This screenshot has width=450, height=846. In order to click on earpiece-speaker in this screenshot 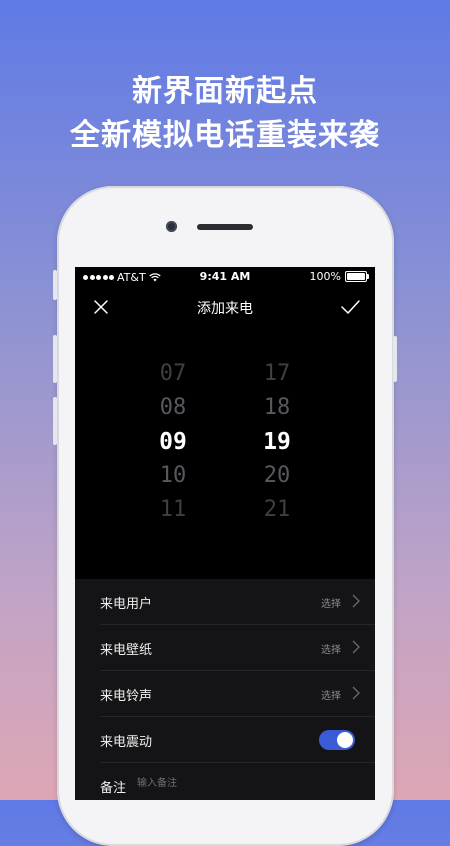, I will do `click(225, 227)`.